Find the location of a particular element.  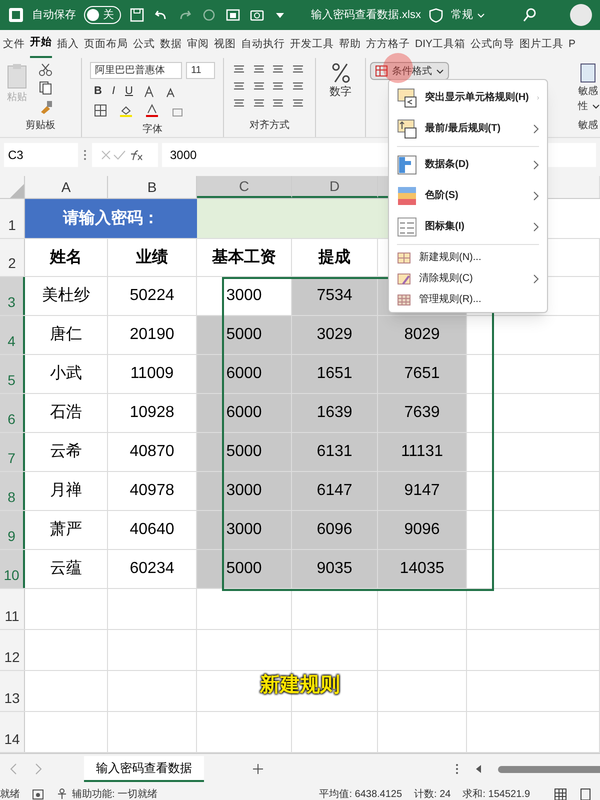

excel-logo-icon is located at coordinates (16, 15).